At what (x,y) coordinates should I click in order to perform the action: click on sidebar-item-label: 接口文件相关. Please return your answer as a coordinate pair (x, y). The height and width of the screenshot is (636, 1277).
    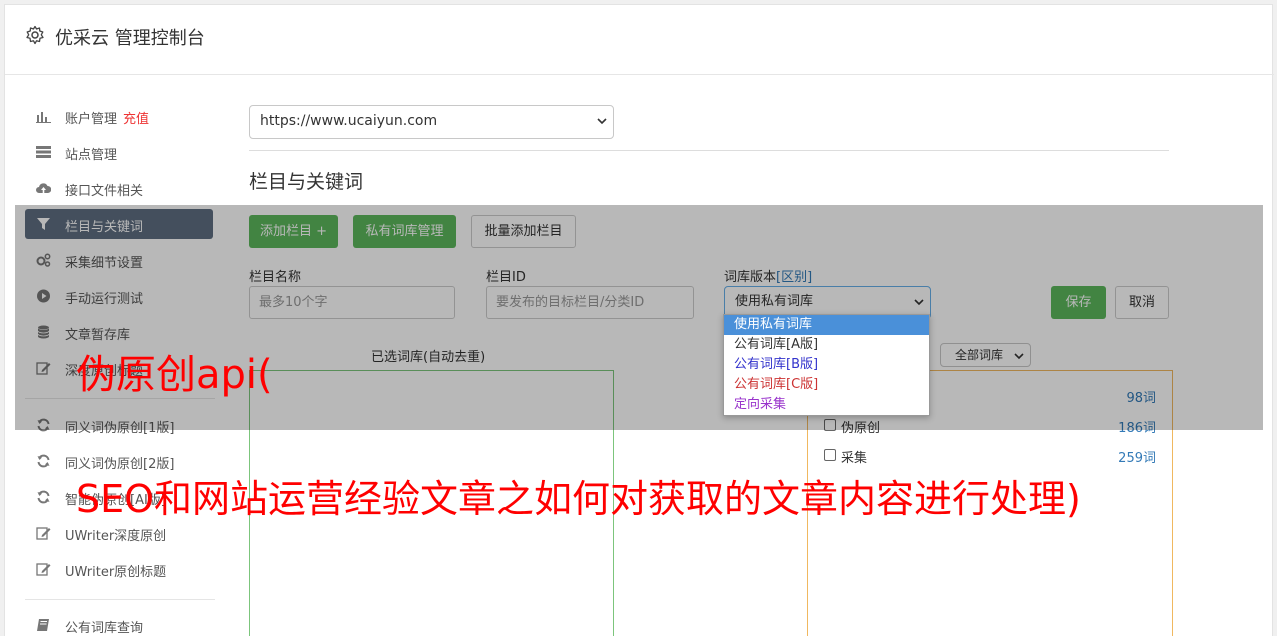
    Looking at the image, I should click on (104, 191).